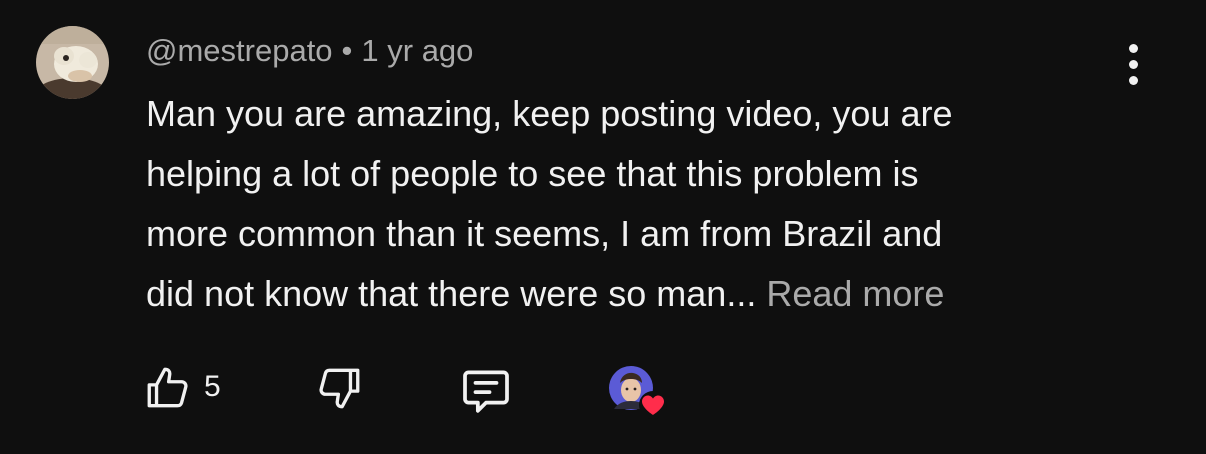 Image resolution: width=1206 pixels, height=454 pixels. I want to click on thumbs-down-icon, so click(339, 388).